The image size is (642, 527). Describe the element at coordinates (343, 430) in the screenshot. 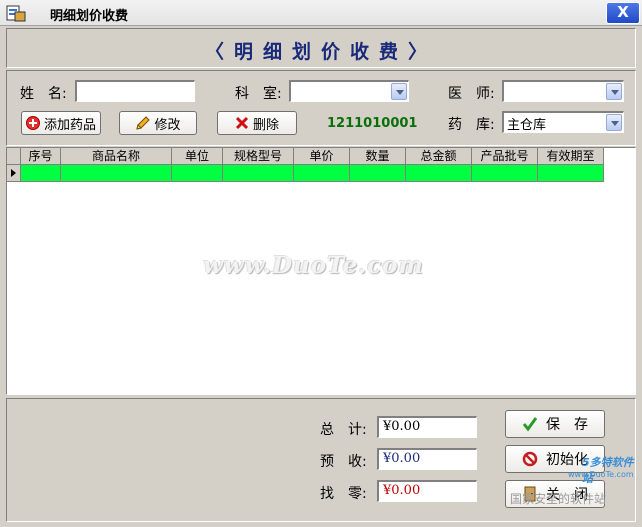

I see `total-label: 总计:` at that location.